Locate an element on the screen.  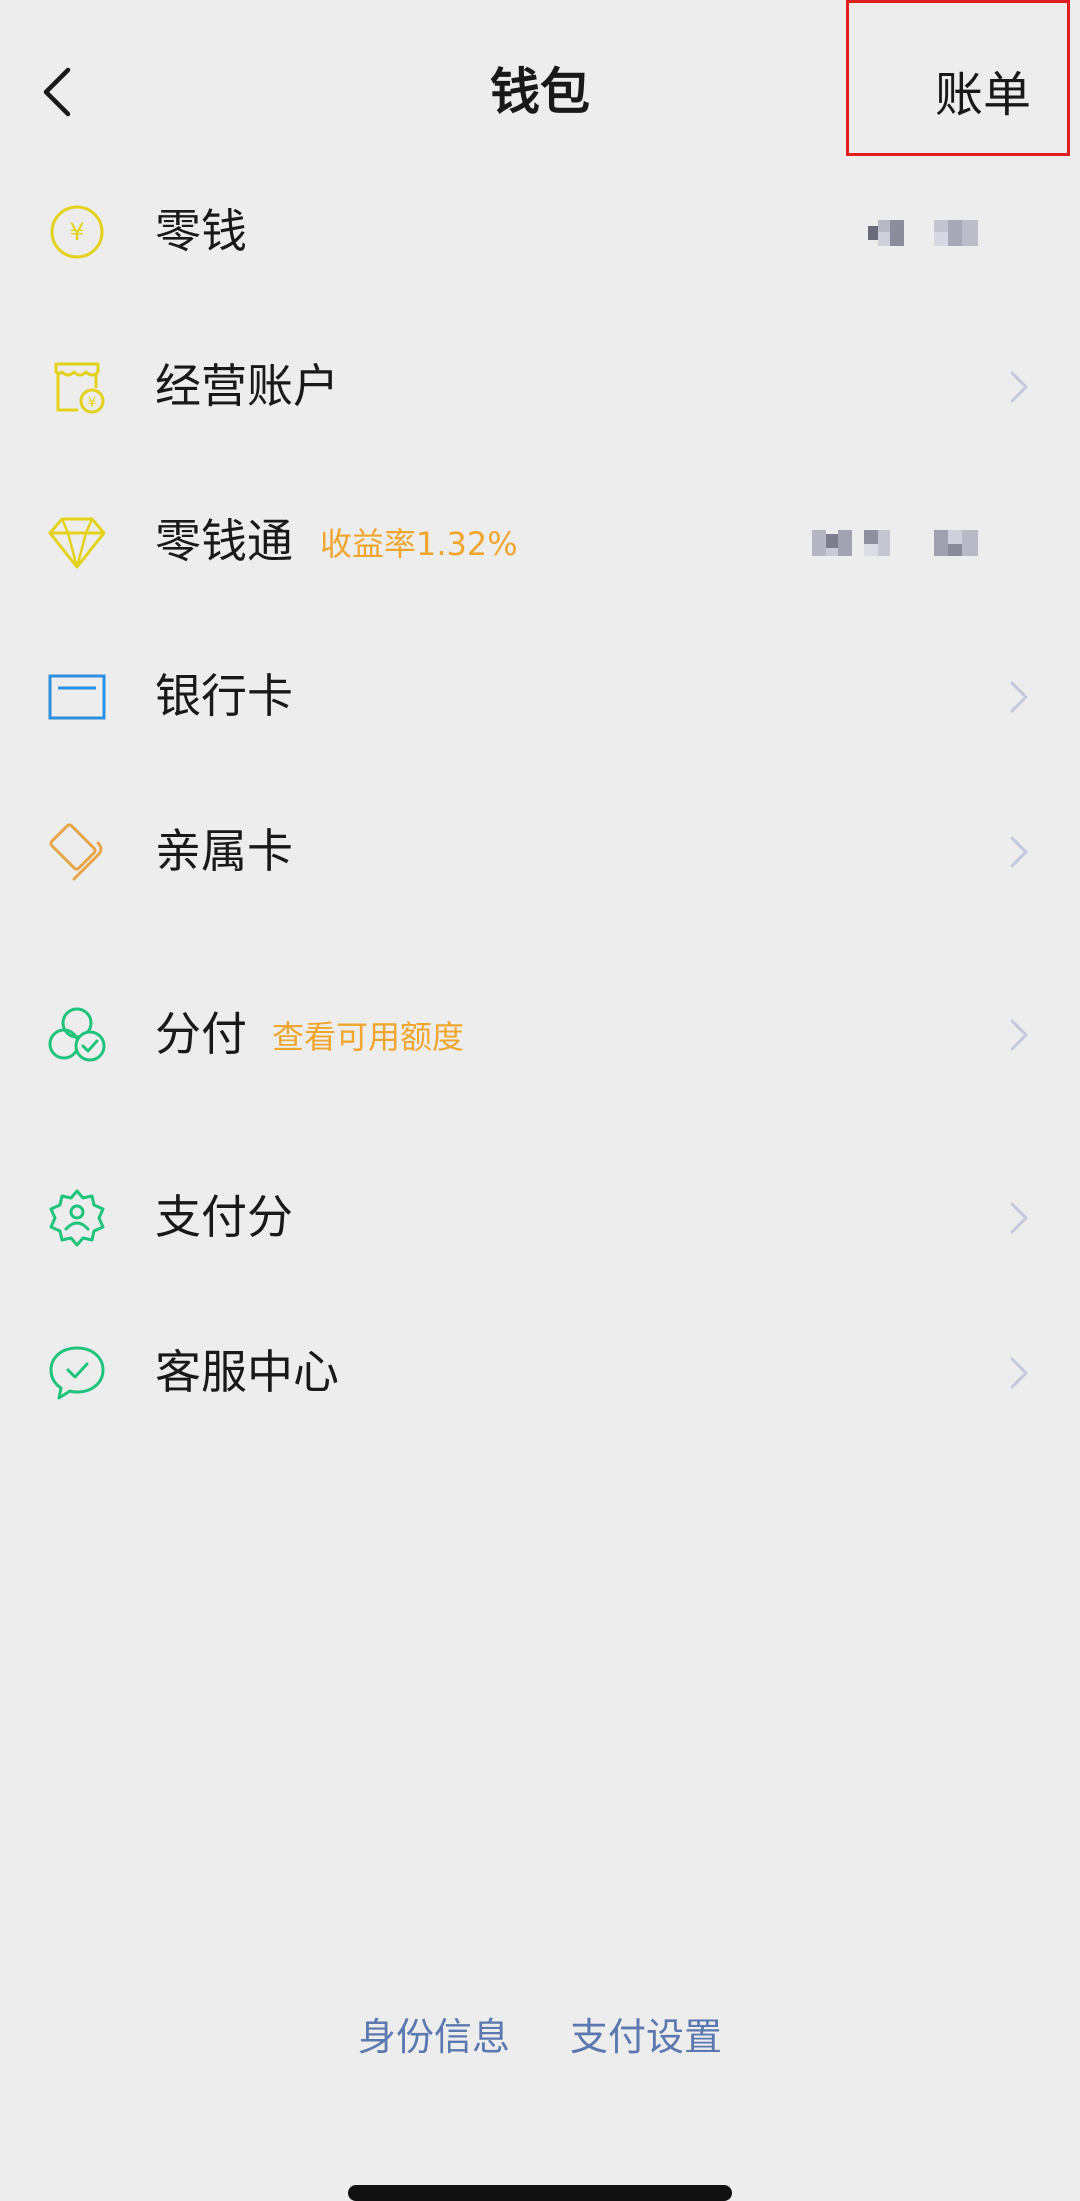
bill-button-label: 账单 is located at coordinates (982, 95).